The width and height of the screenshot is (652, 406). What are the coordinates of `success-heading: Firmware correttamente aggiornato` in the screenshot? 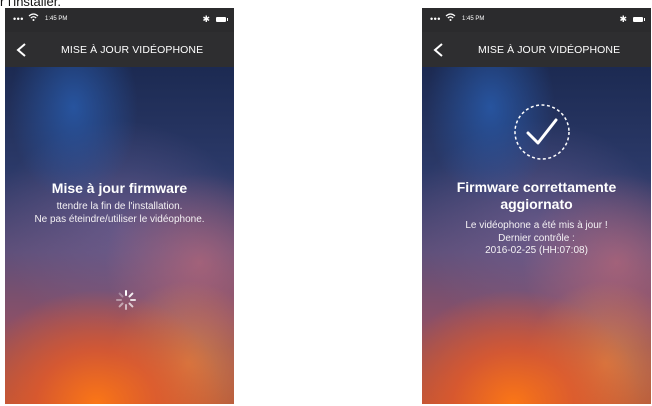 It's located at (536, 196).